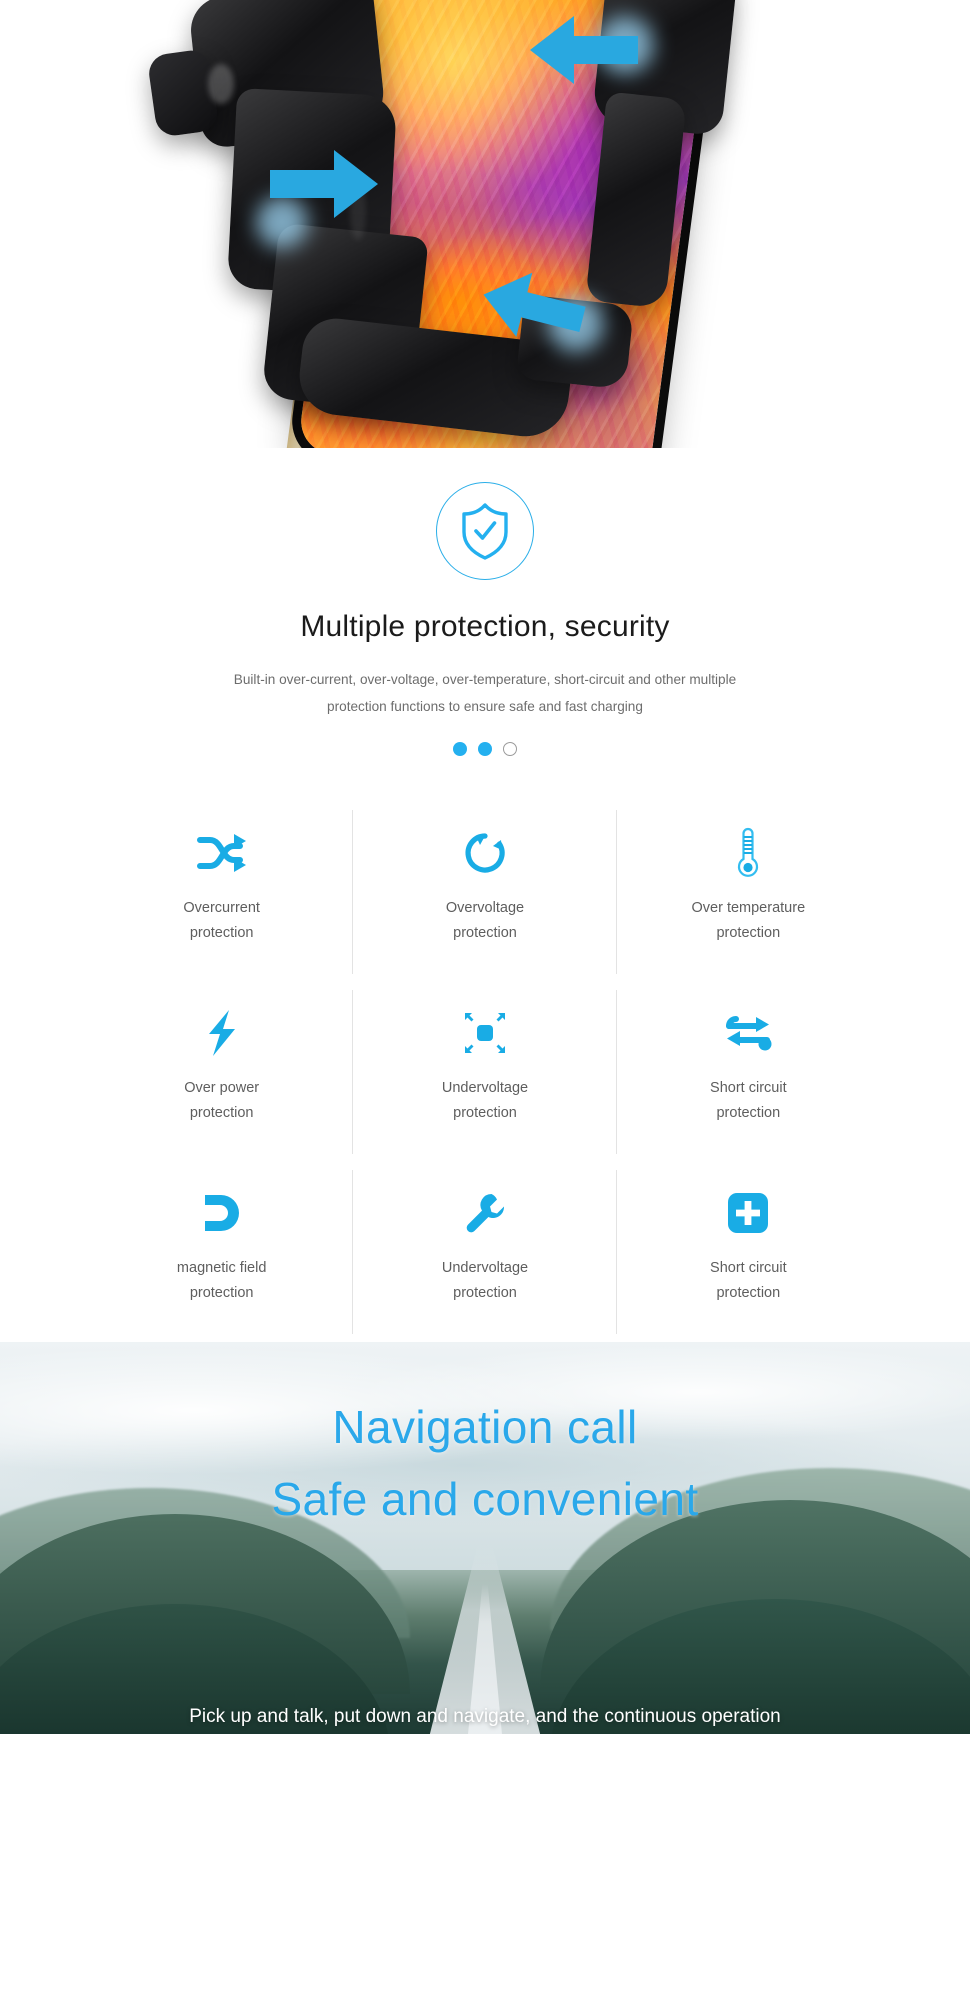  Describe the element at coordinates (485, 1499) in the screenshot. I see `navigation-headline-line2: Safe and convenient` at that location.